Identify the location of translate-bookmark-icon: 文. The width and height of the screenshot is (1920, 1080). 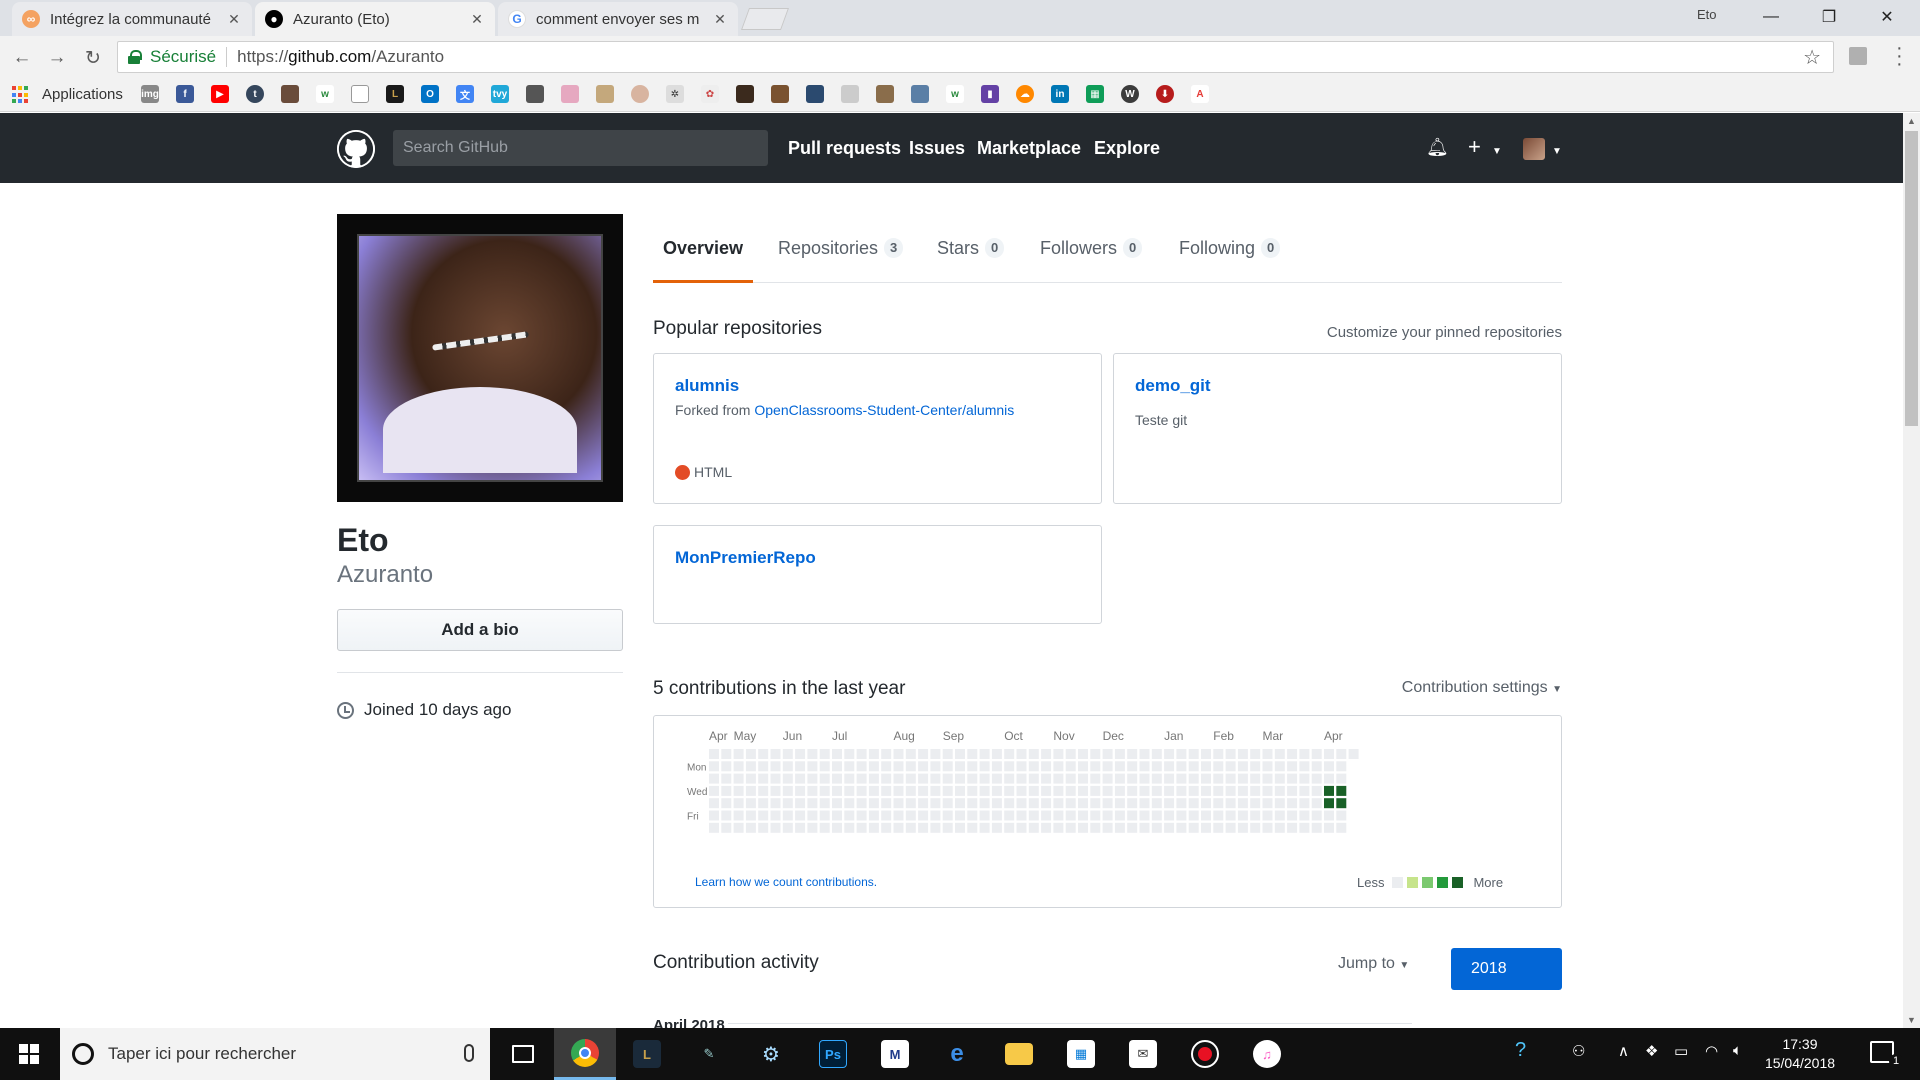
(465, 94).